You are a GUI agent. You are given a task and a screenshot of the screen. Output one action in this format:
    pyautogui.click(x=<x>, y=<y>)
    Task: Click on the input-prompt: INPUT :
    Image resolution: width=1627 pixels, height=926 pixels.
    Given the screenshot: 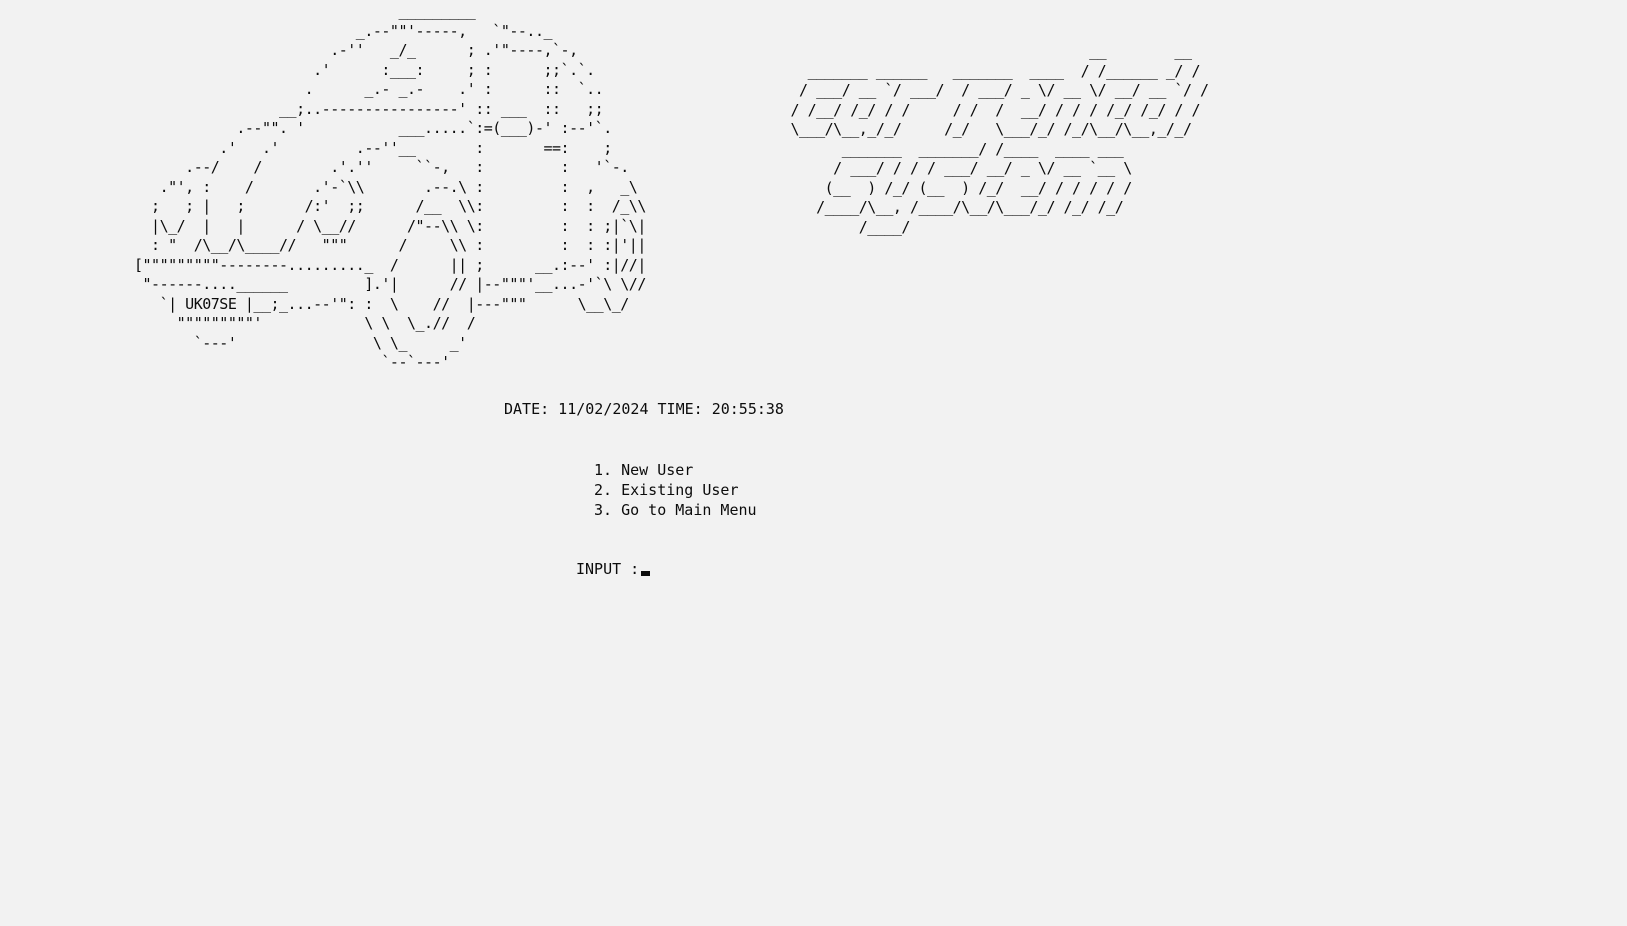 What is the action you would take?
    pyautogui.click(x=613, y=569)
    